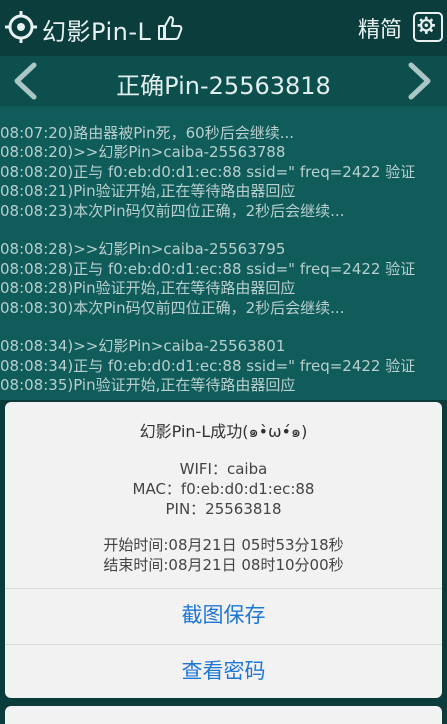 This screenshot has width=447, height=724. What do you see at coordinates (148, 288) in the screenshot?
I see `log-line: 08:08:28)Pin验证开始,正在等待路由器回应` at bounding box center [148, 288].